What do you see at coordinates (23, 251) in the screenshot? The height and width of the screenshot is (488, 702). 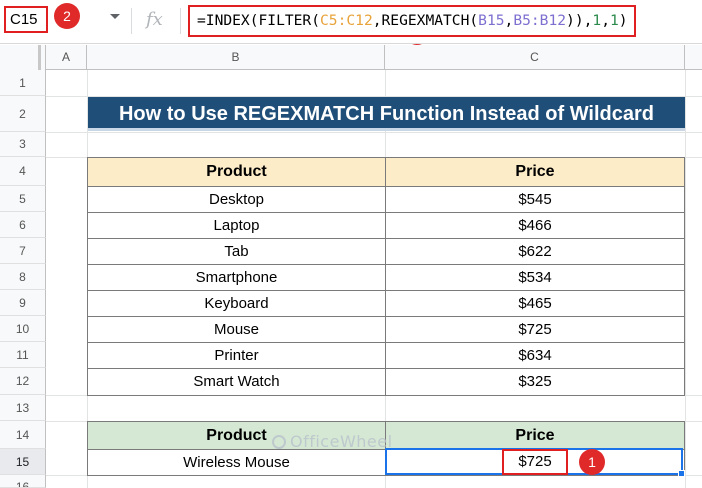 I see `row-header-7: 7` at bounding box center [23, 251].